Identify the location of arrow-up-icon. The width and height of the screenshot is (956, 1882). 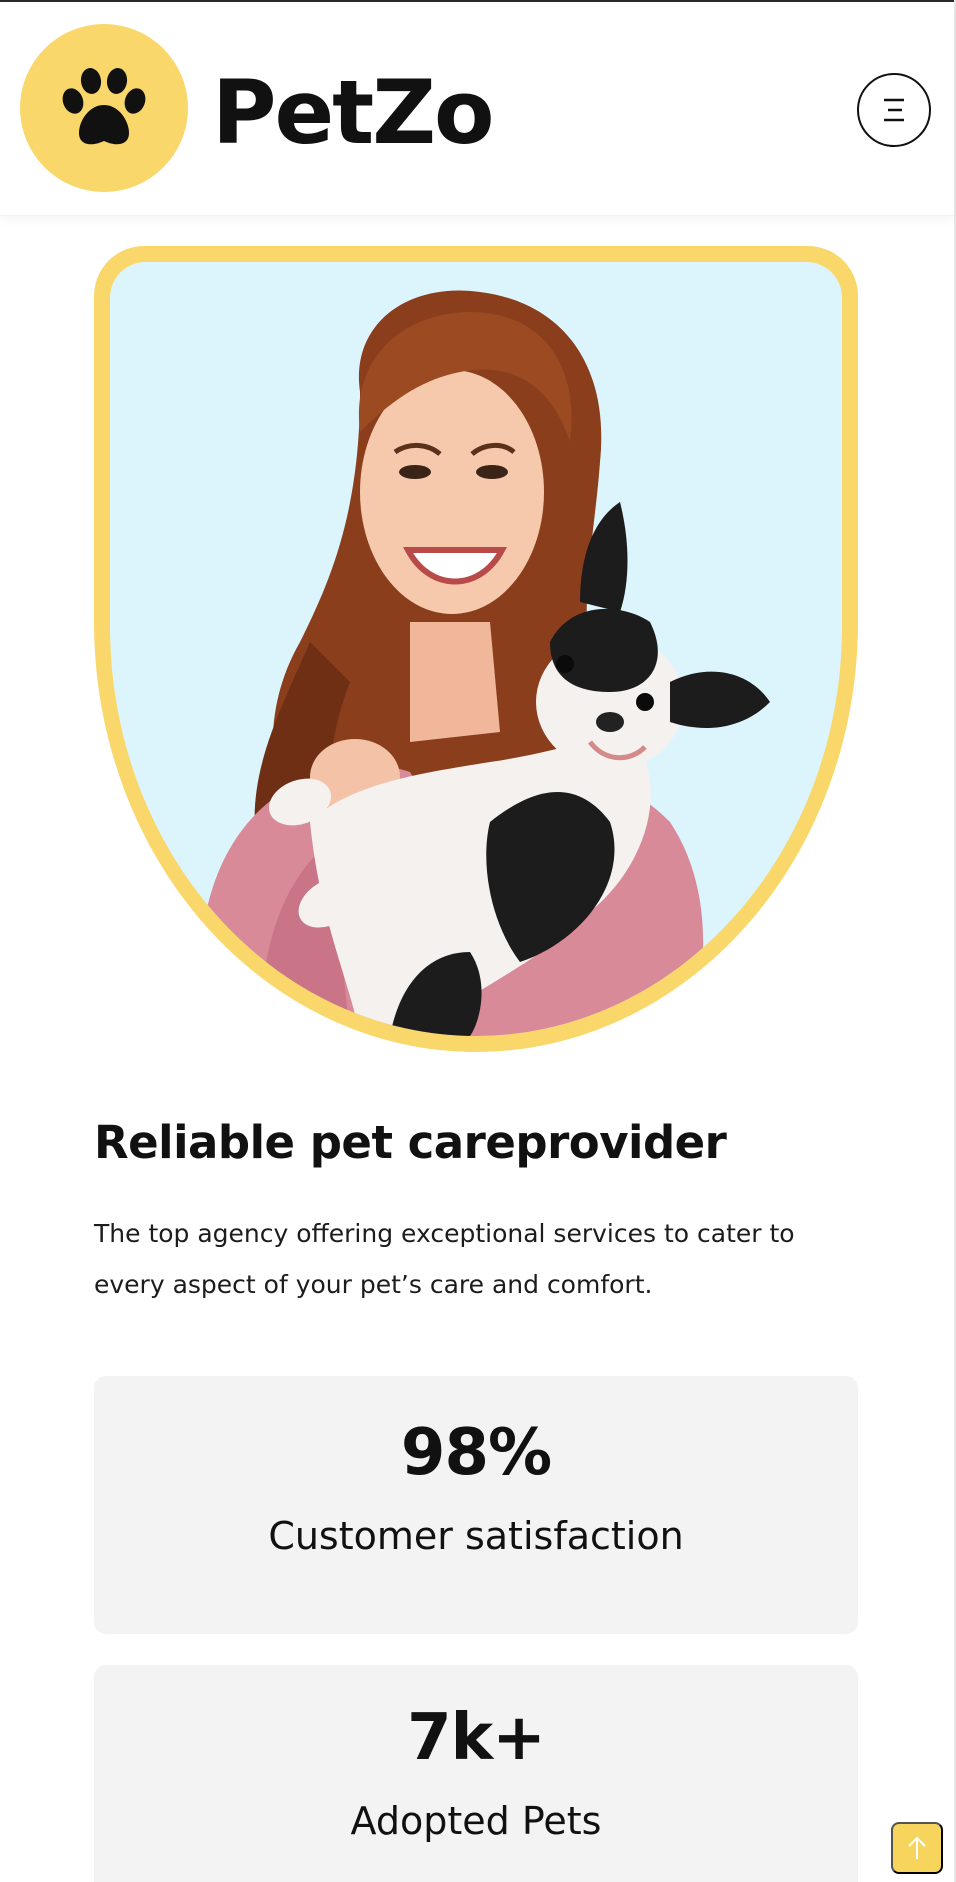
(917, 1847).